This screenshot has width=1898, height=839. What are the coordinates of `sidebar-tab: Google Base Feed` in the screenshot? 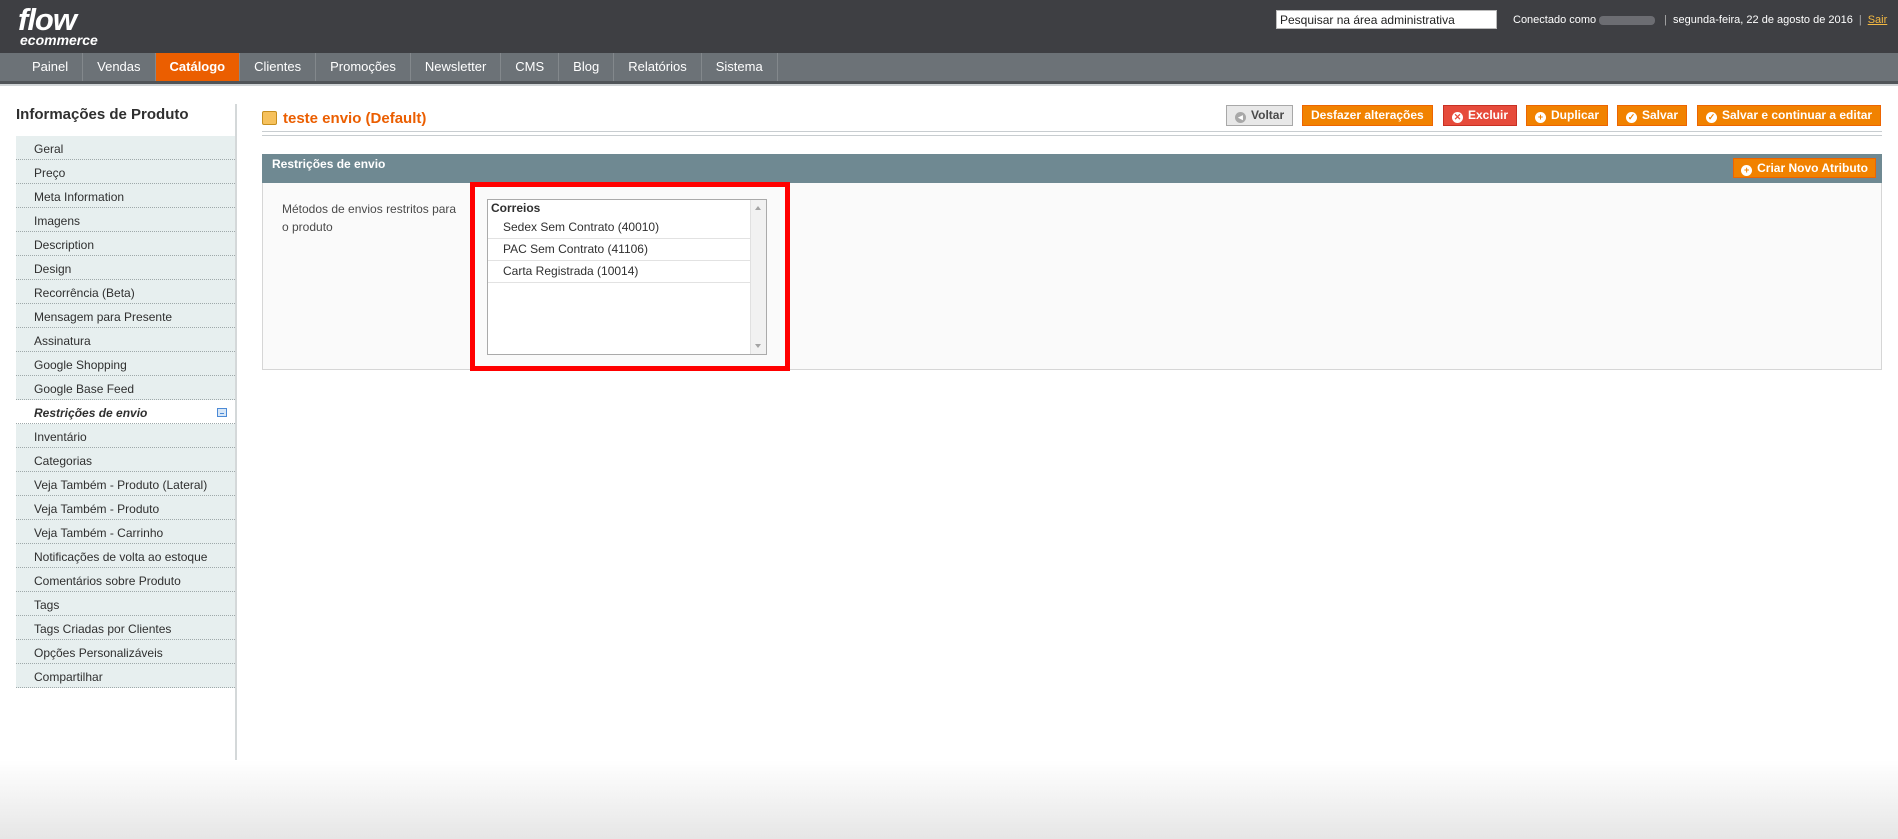 It's located at (125, 388).